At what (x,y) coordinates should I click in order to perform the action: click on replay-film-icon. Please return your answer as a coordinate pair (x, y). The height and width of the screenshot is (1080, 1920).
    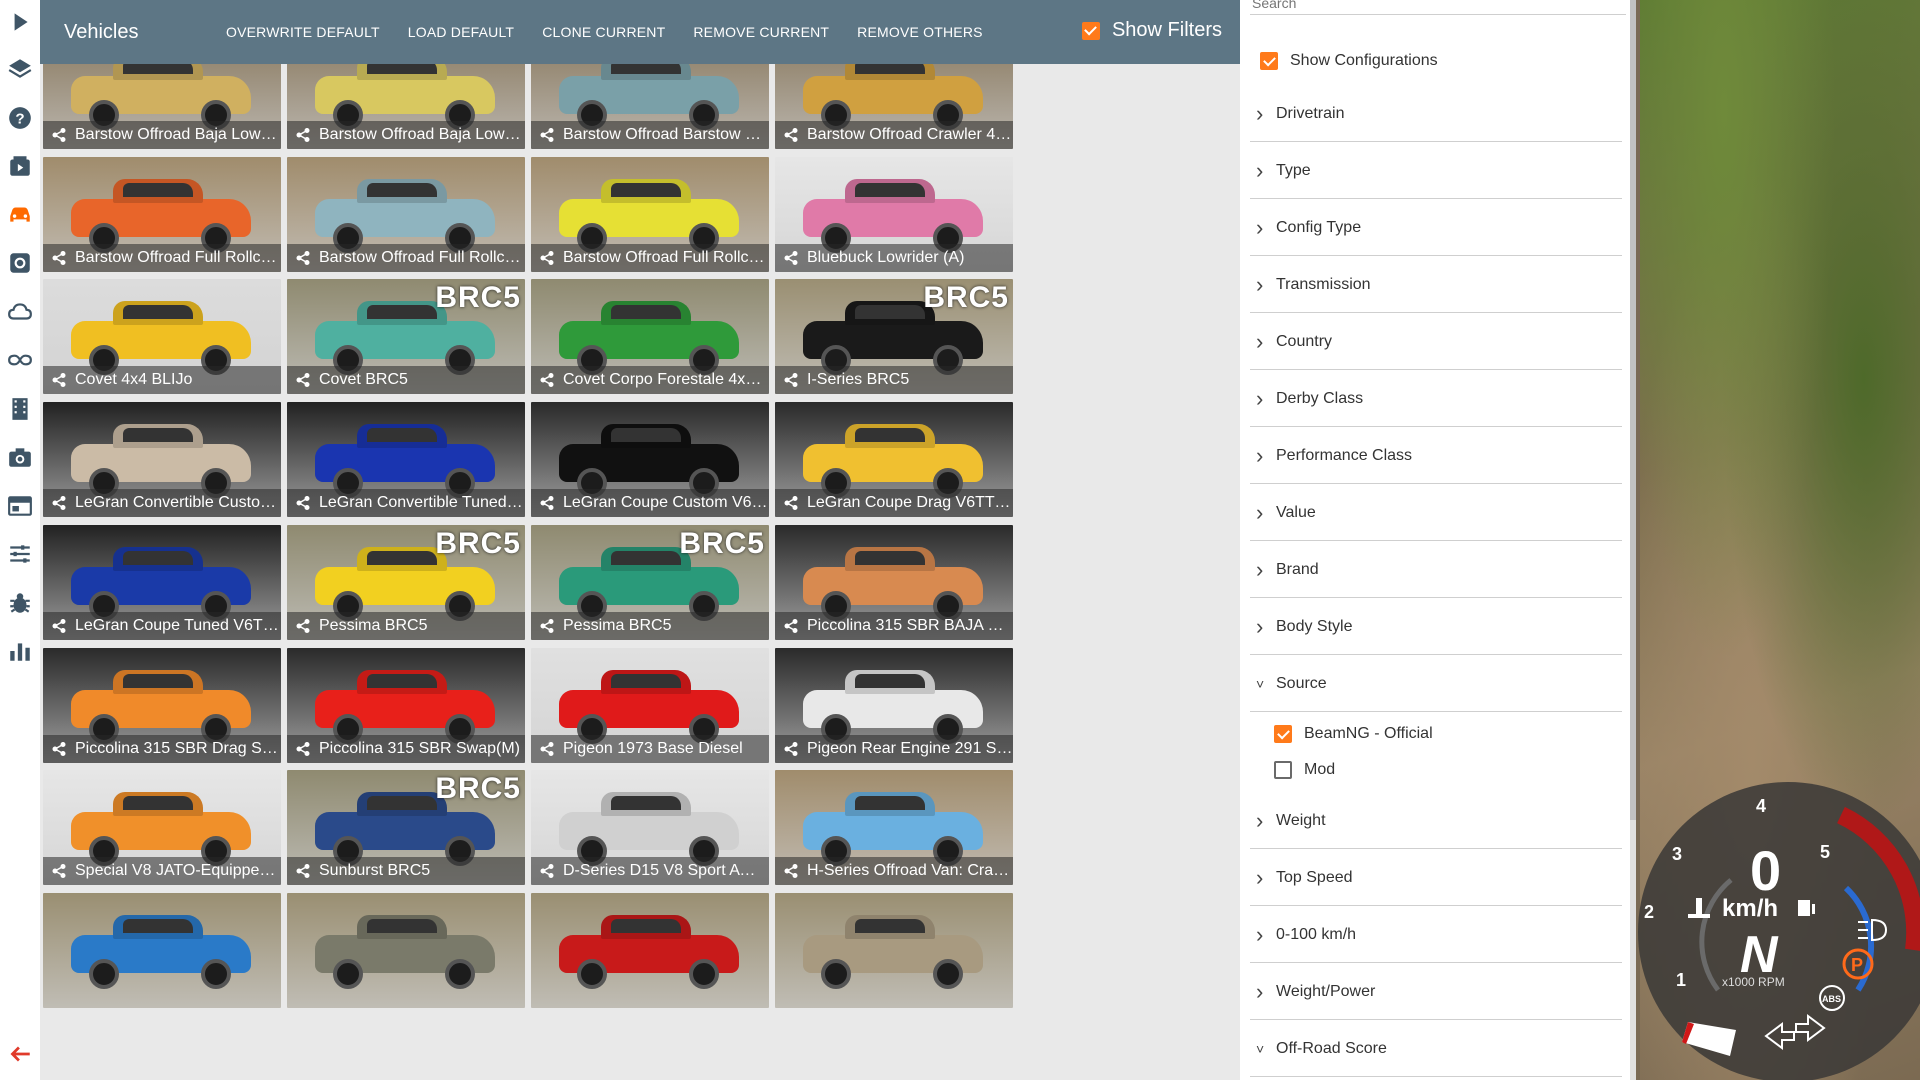
    Looking at the image, I should click on (20, 409).